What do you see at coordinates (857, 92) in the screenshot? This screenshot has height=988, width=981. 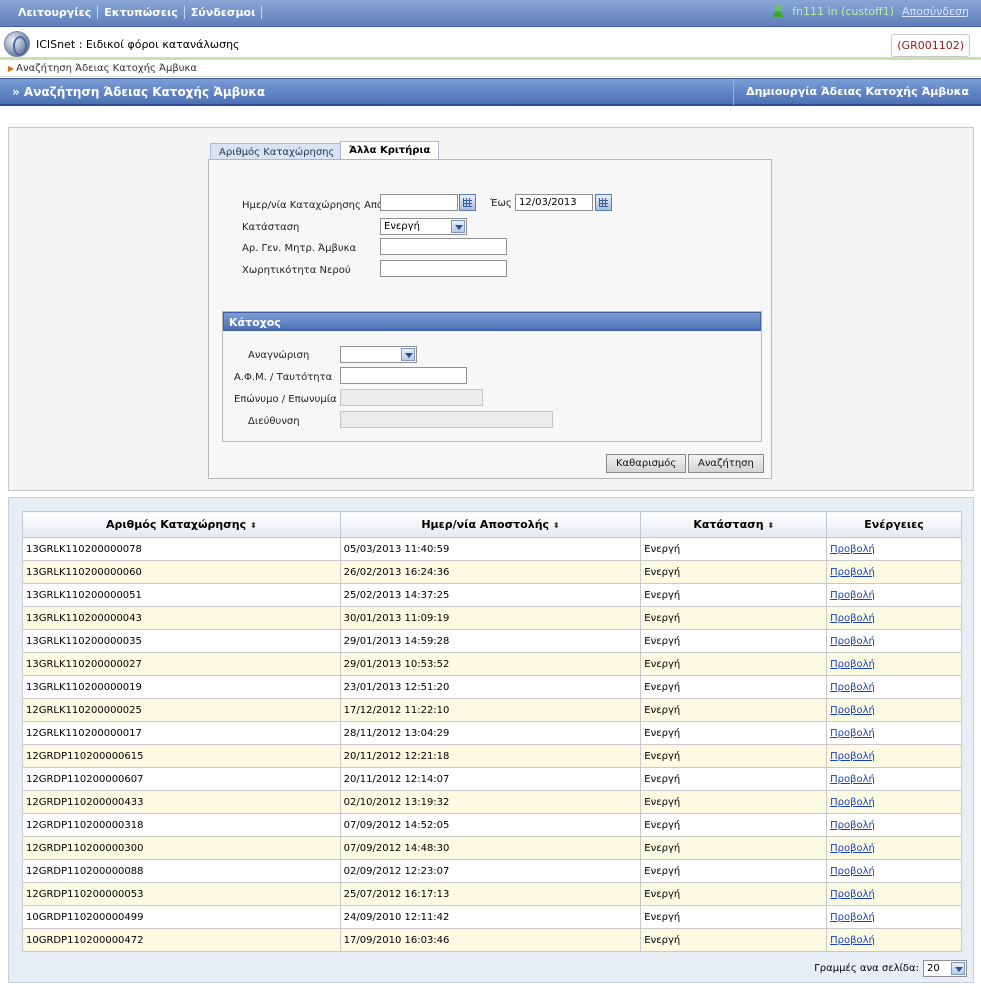 I see `create-license-link: Δημιουργία Άδειας Κατοχής Άμβυκα` at bounding box center [857, 92].